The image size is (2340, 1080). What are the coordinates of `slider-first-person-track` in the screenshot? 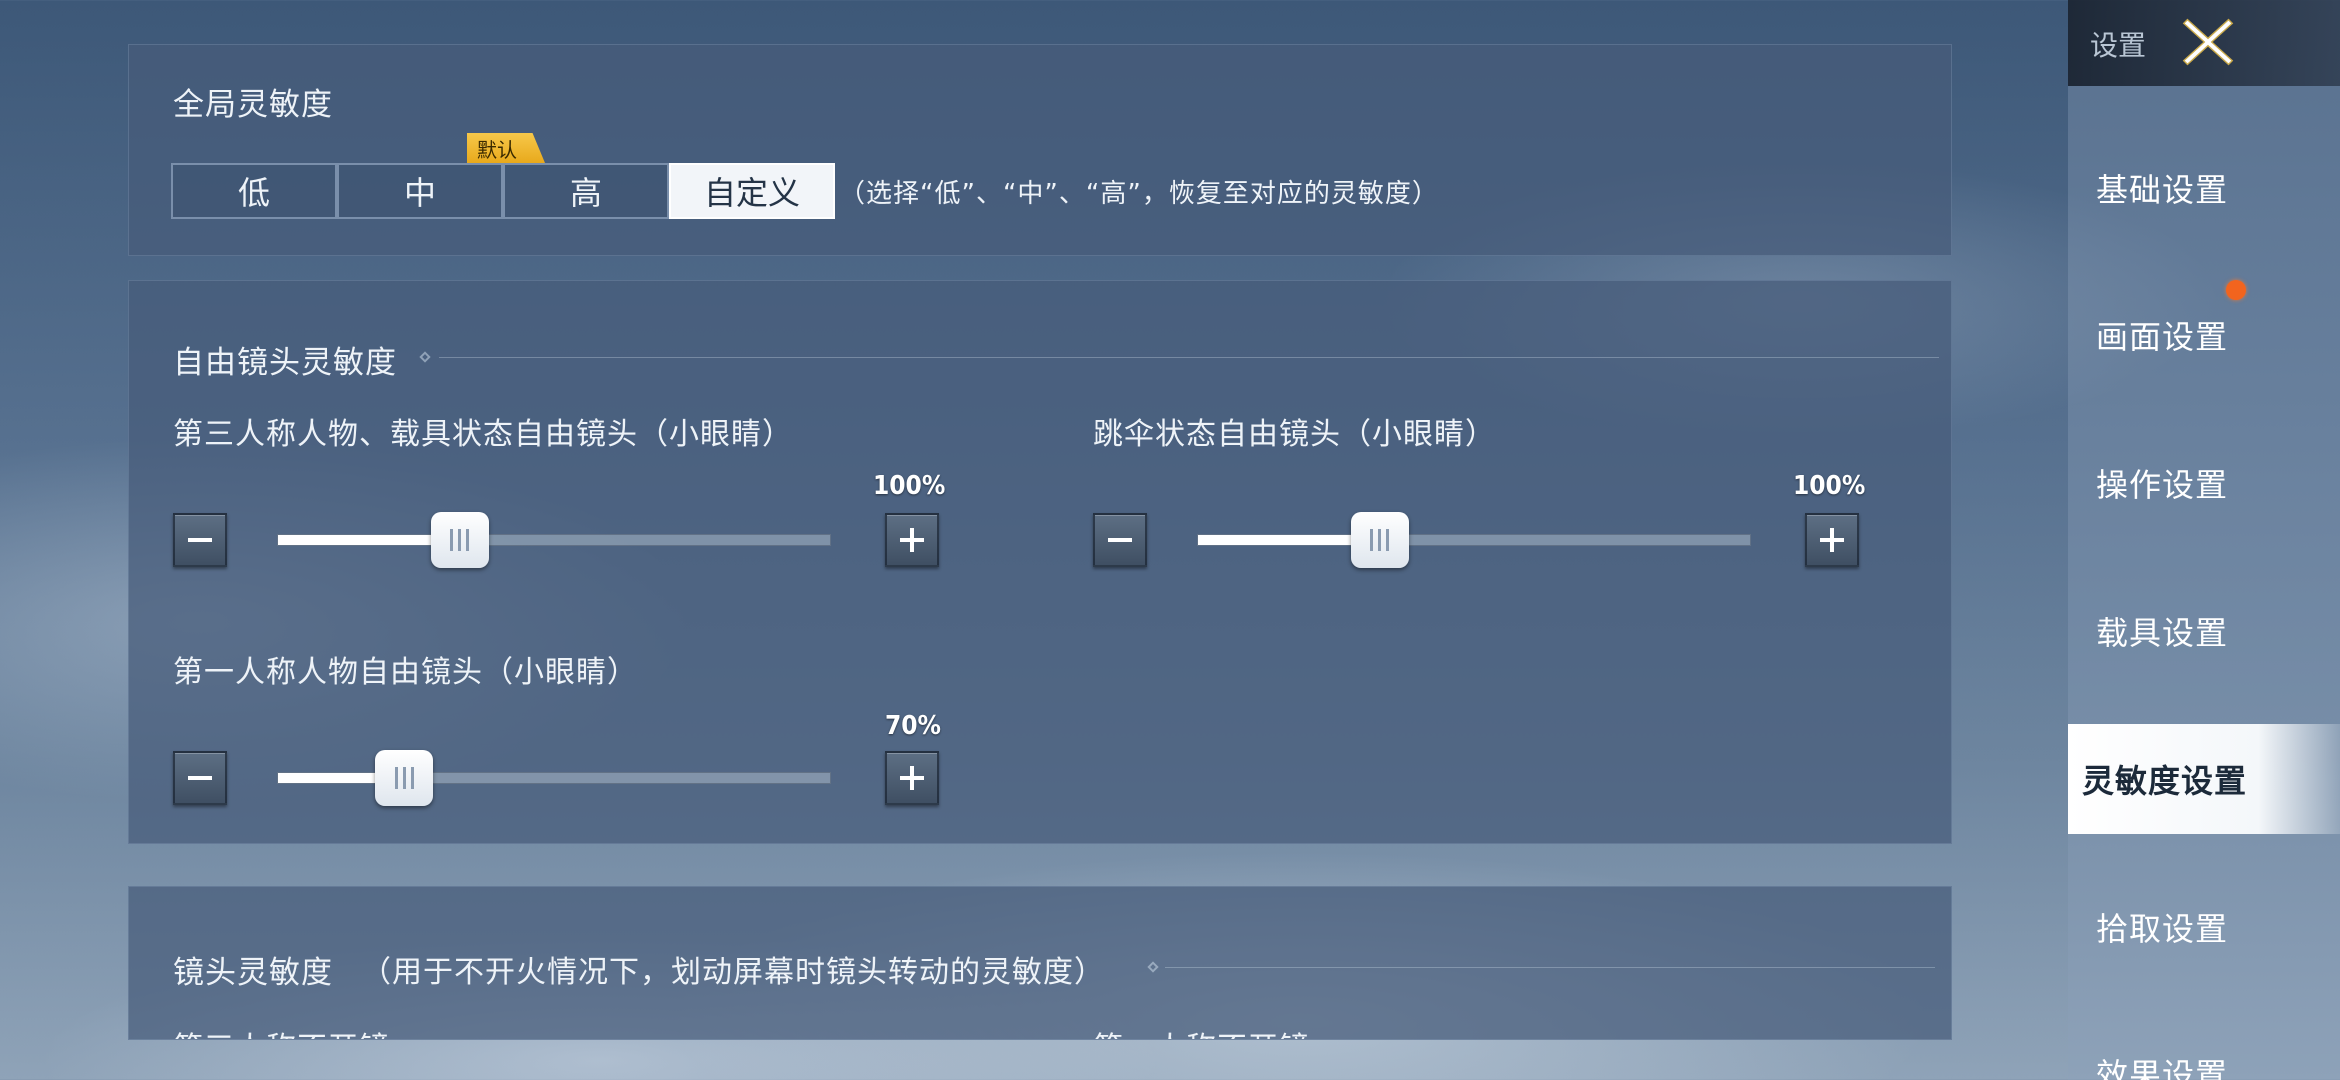 It's located at (554, 778).